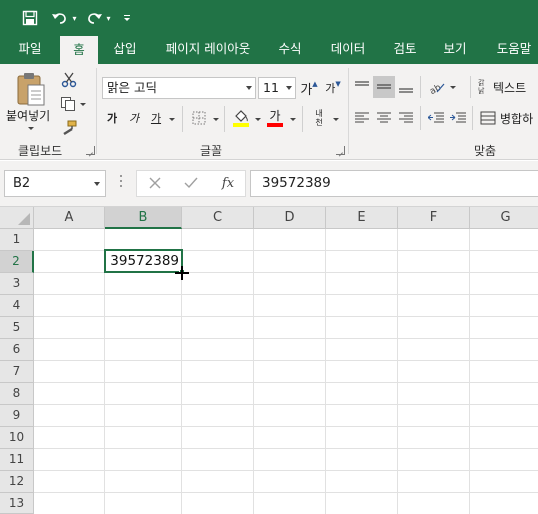  What do you see at coordinates (216, 119) in the screenshot?
I see `borders-dropdown-caret` at bounding box center [216, 119].